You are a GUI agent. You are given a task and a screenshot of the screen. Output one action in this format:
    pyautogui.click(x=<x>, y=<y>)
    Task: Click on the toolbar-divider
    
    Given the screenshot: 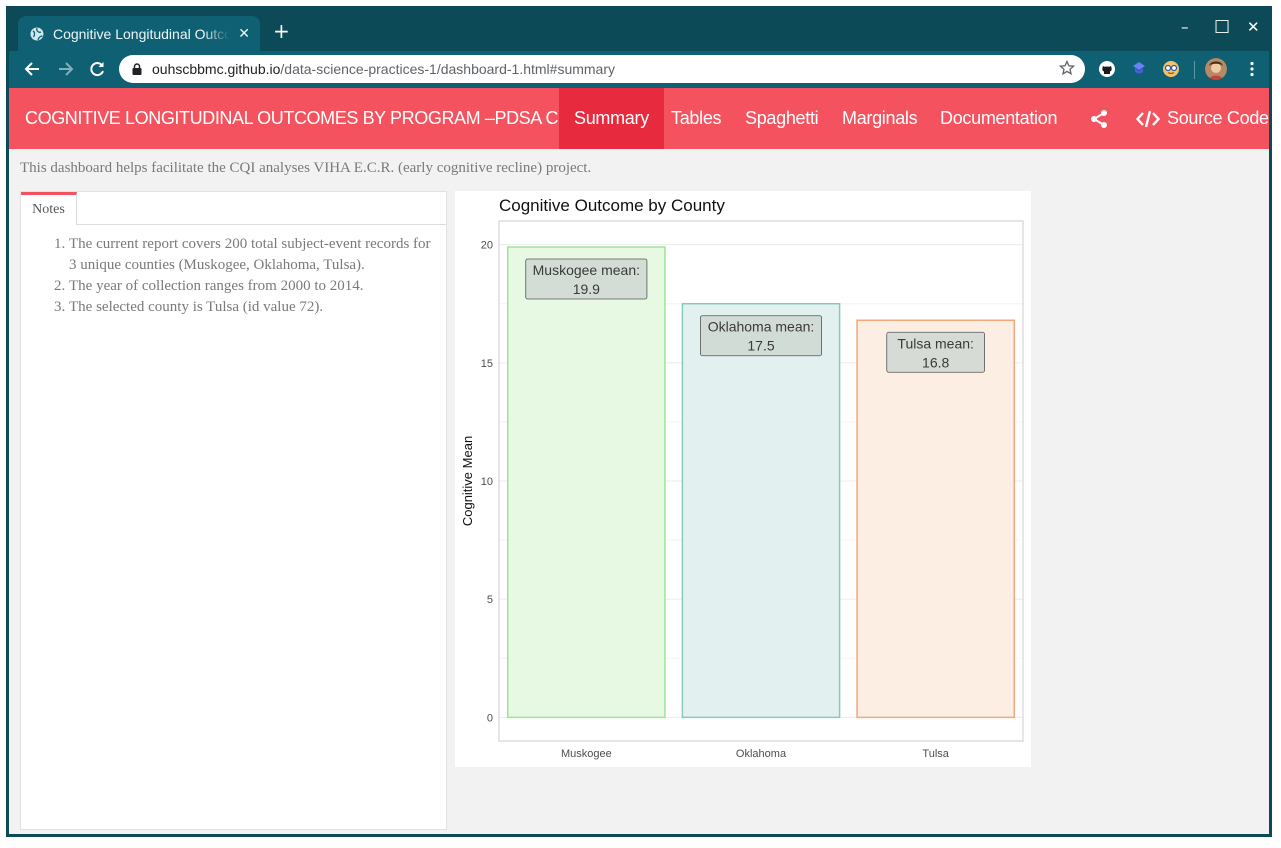 What is the action you would take?
    pyautogui.click(x=1194, y=70)
    